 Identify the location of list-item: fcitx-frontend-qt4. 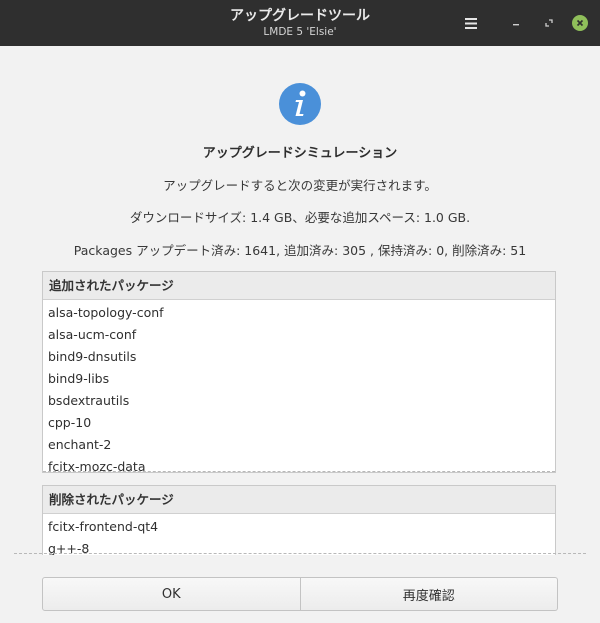
(299, 527).